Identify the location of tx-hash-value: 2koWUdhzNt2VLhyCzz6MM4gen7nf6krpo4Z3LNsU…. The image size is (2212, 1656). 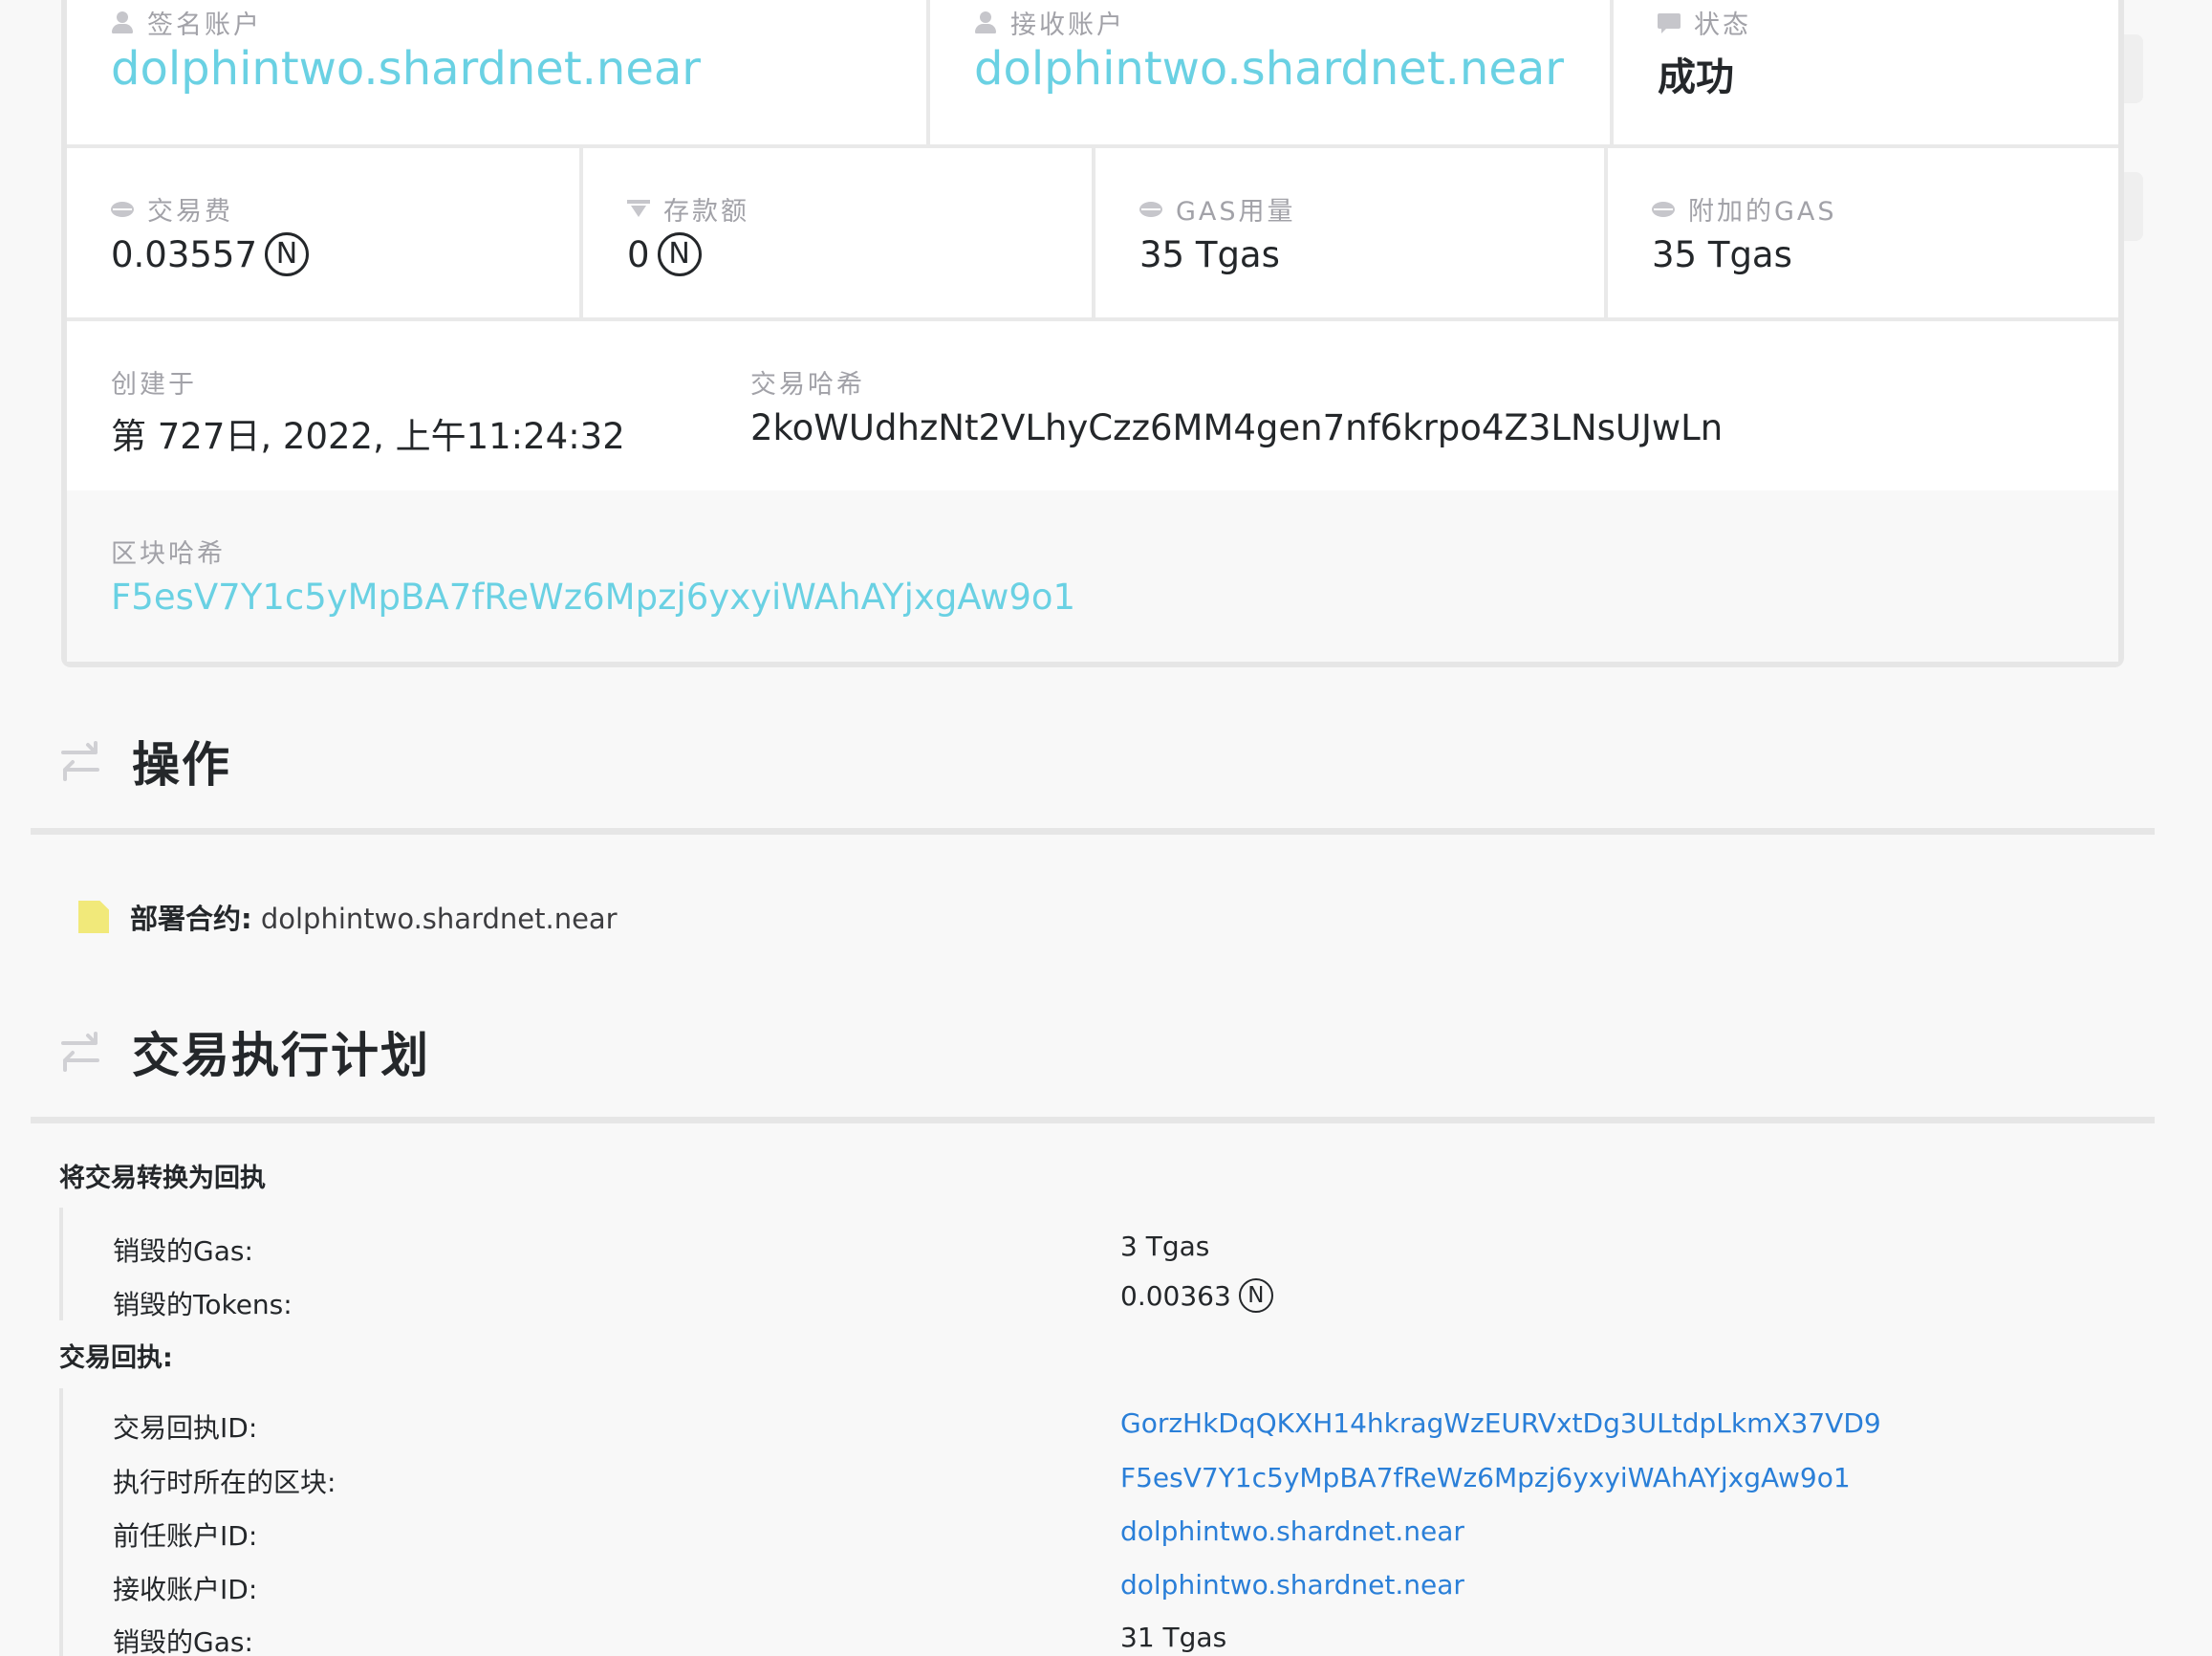
(1237, 427).